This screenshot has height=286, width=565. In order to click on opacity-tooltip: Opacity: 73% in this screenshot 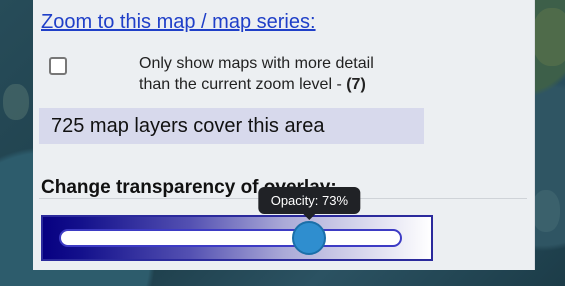, I will do `click(309, 203)`.